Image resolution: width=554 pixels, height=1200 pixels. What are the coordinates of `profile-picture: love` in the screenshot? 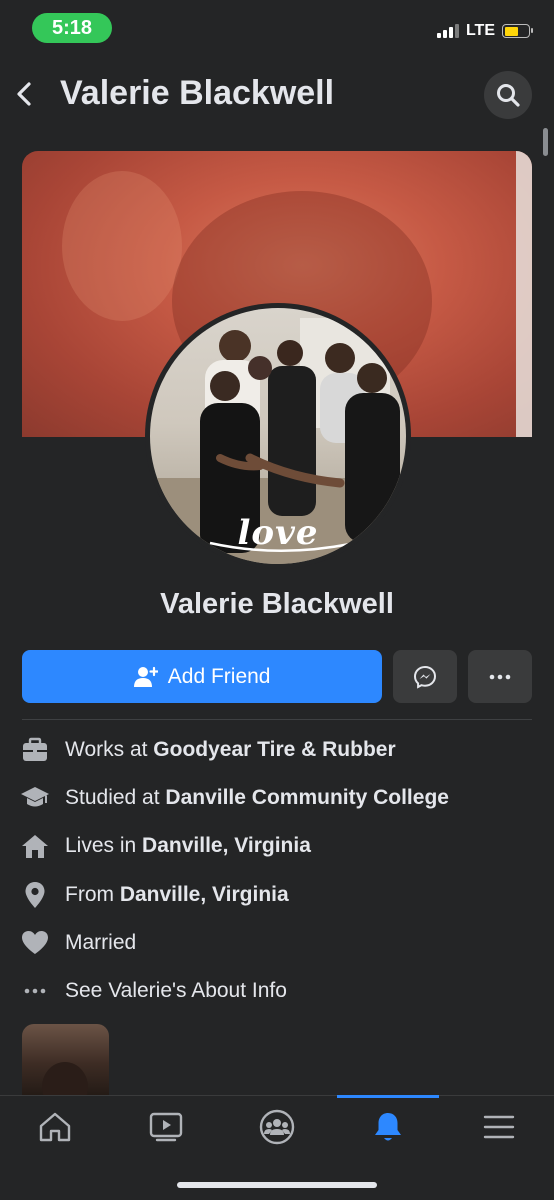 It's located at (278, 436).